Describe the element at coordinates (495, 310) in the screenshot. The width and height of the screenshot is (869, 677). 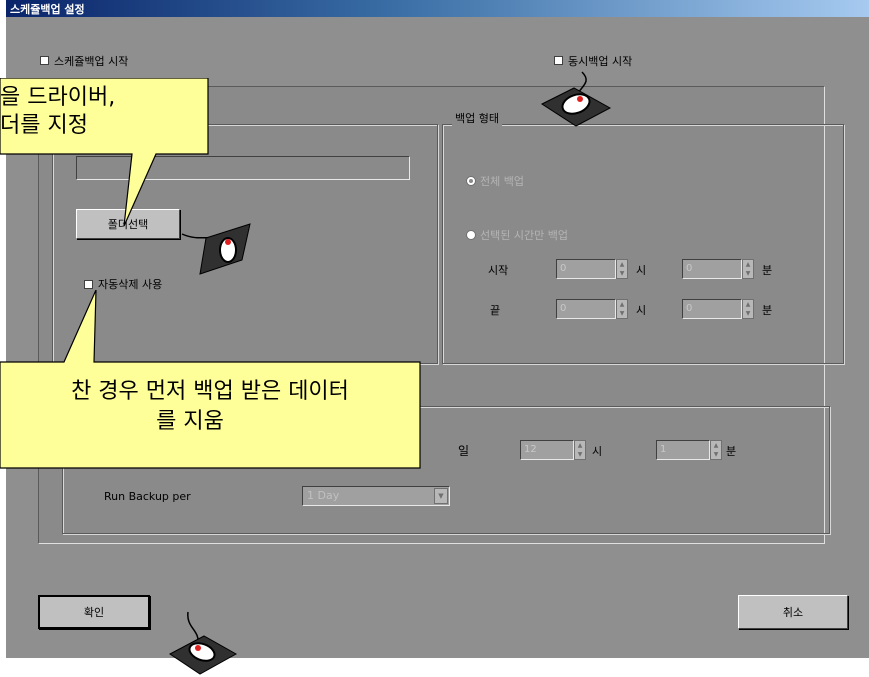
I see `end-label: 끝` at that location.